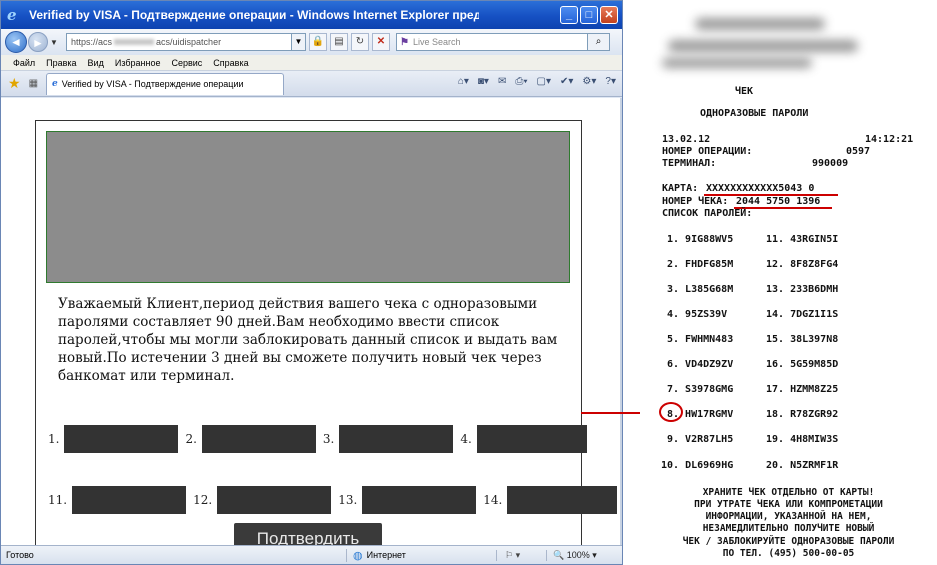 The height and width of the screenshot is (565, 937). I want to click on receipt-password: 19. 4H8MIW3S, so click(802, 439).